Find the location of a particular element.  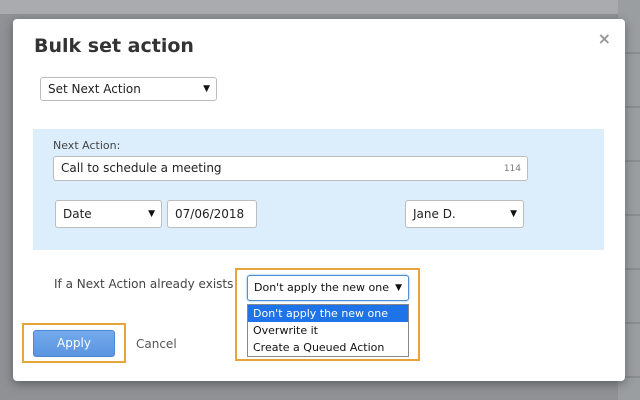

apply-button: Apply is located at coordinates (74, 343).